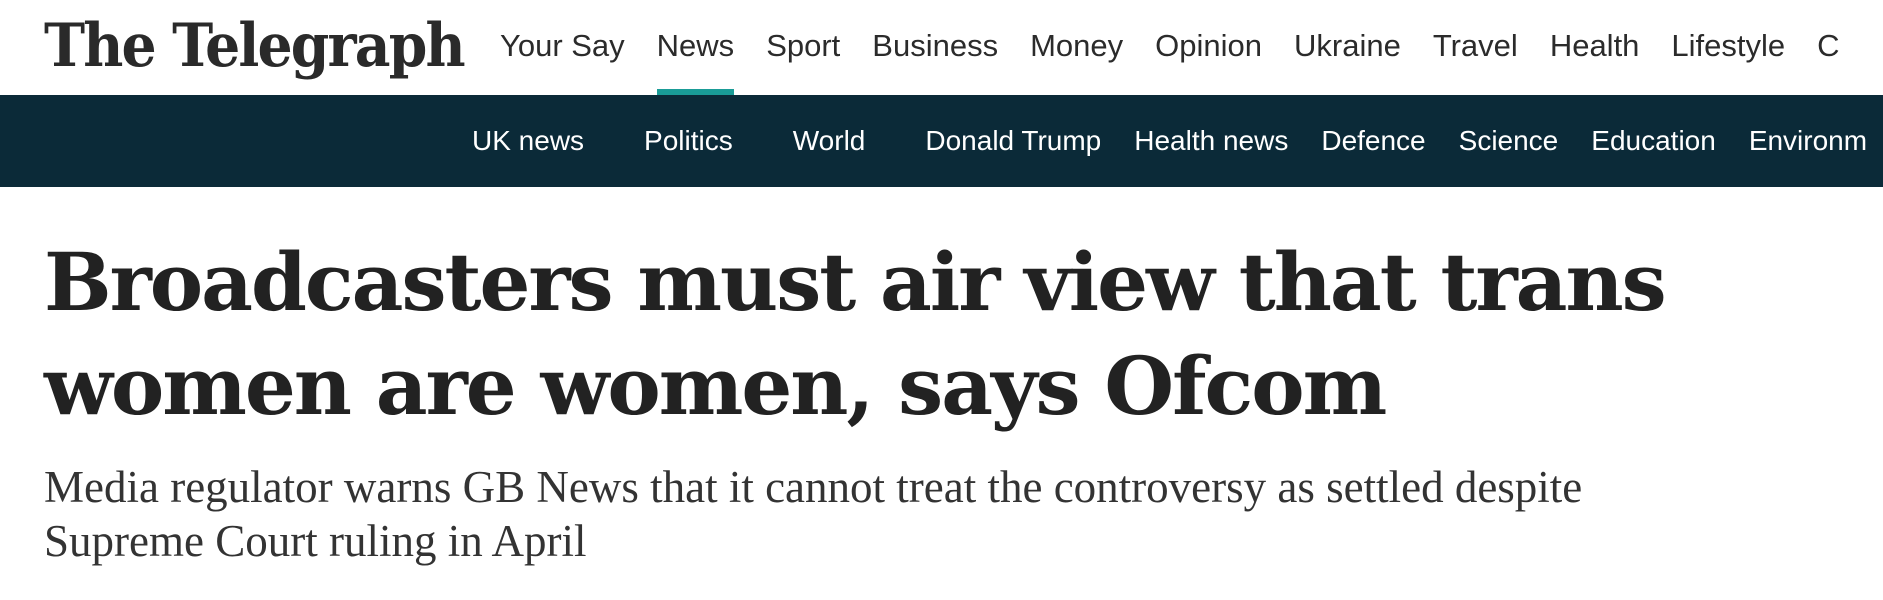 Image resolution: width=1883 pixels, height=600 pixels. What do you see at coordinates (1808, 141) in the screenshot?
I see `sub-nav-environment-truncated: Environm` at bounding box center [1808, 141].